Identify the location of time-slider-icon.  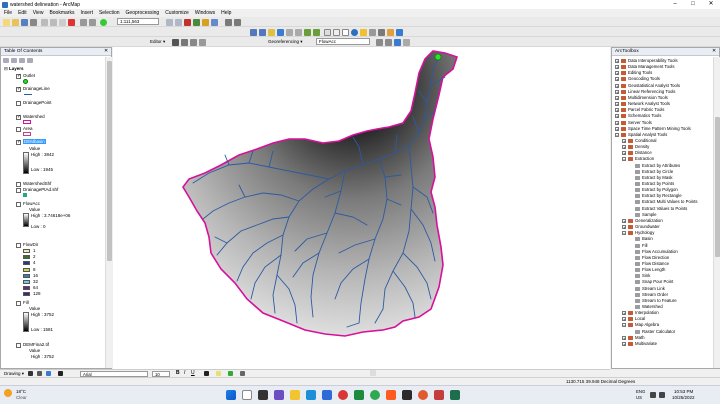
(390, 32).